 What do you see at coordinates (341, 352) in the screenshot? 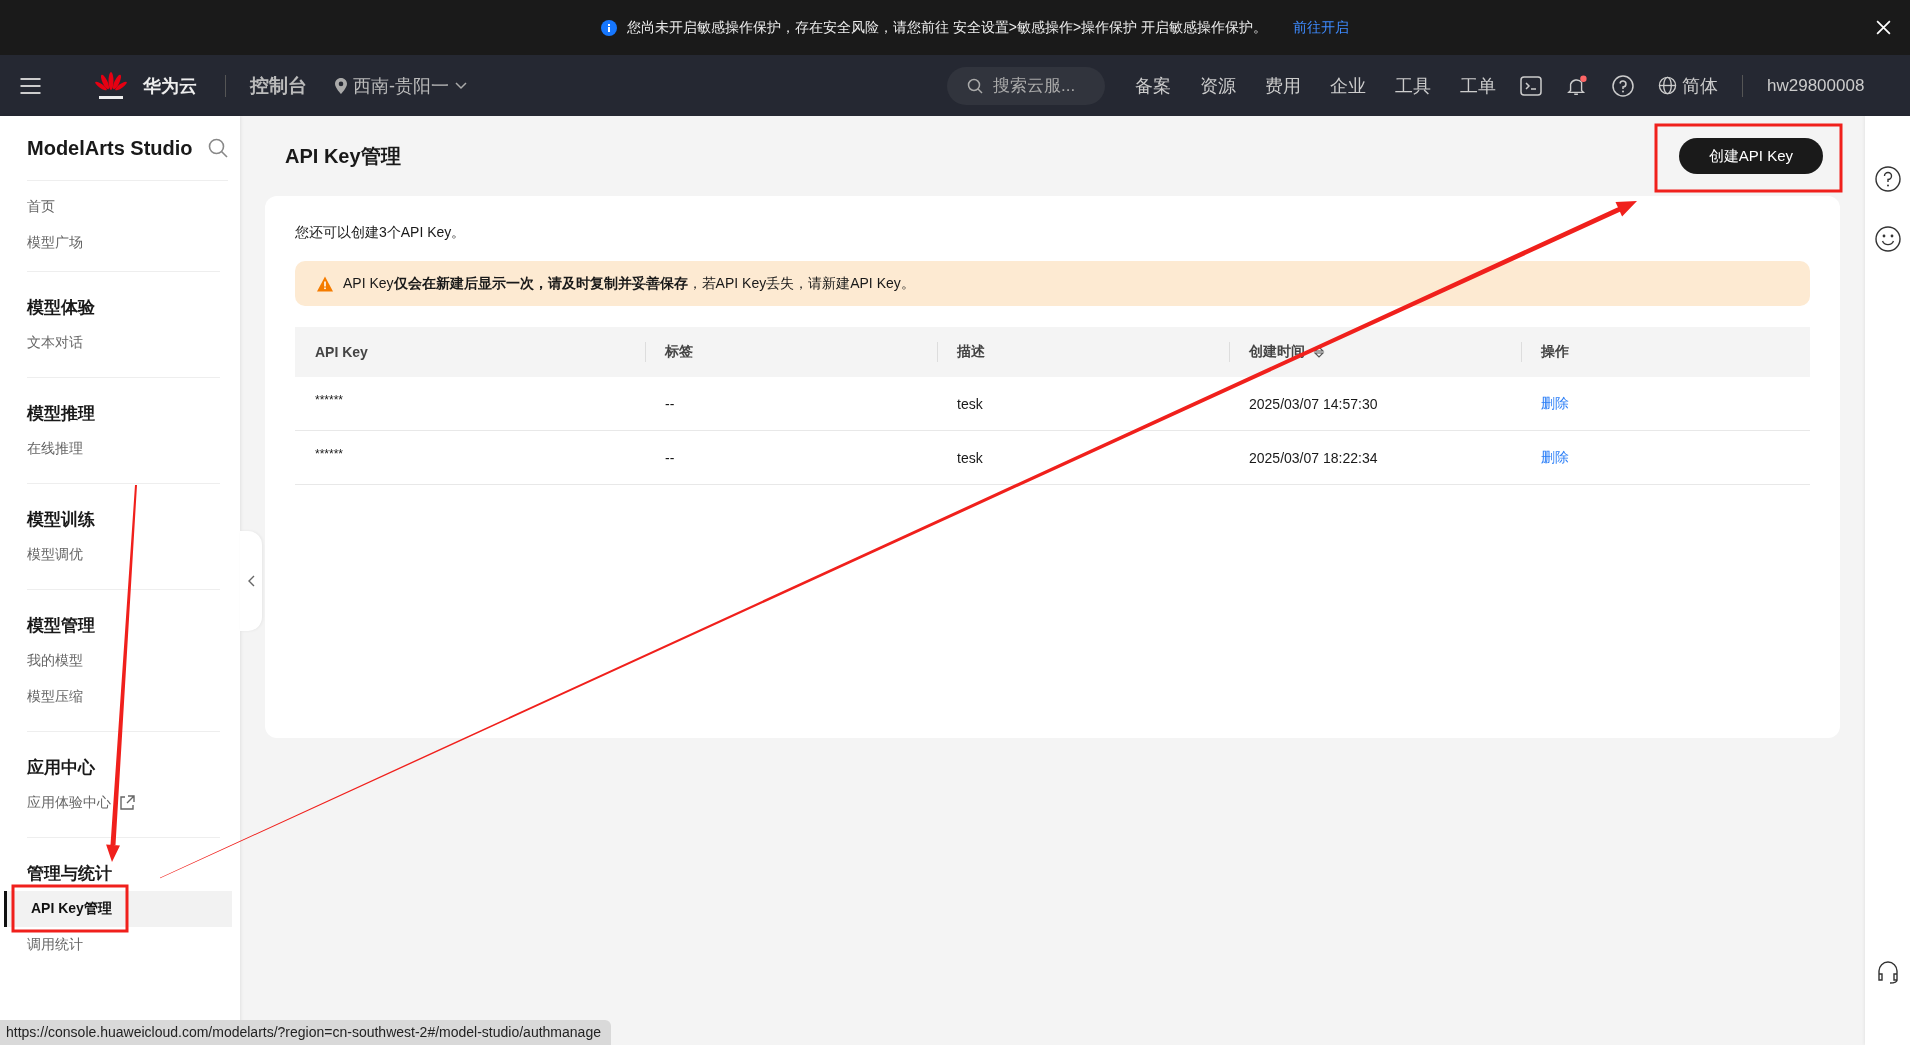
I see `column-header: API Key` at bounding box center [341, 352].